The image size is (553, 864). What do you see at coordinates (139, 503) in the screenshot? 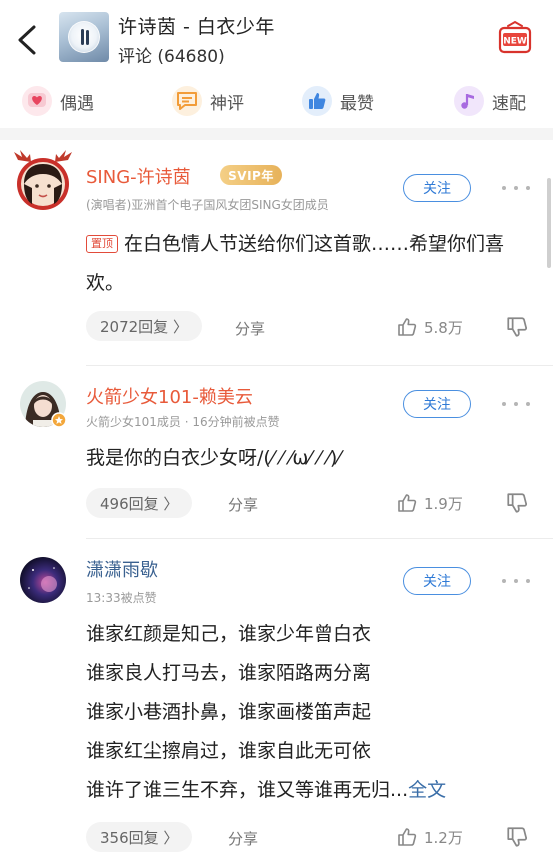
I see `reply-button: 496回复 〉` at bounding box center [139, 503].